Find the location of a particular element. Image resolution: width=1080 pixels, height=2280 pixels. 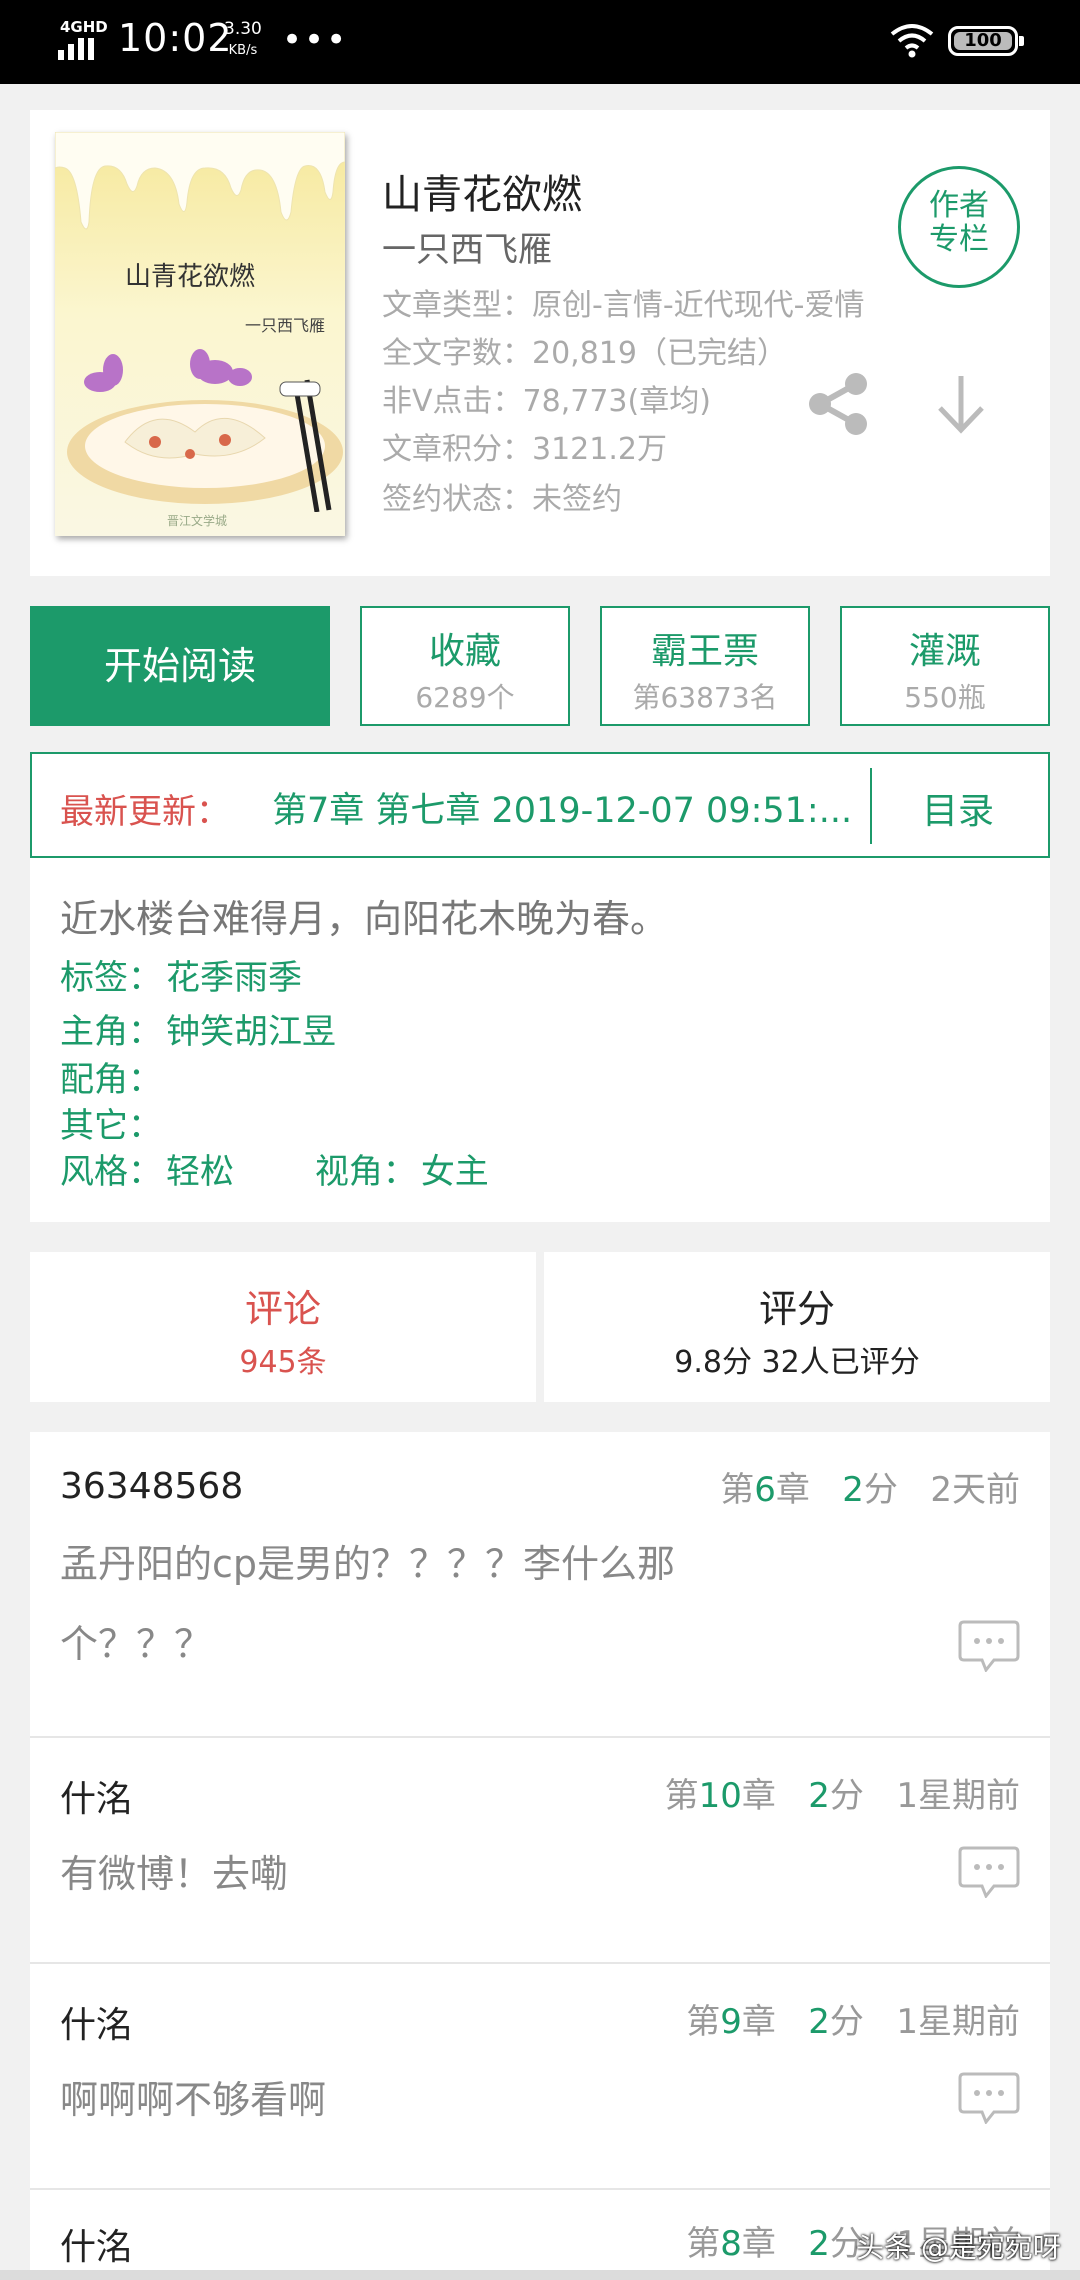

book-intro: 近水楼台难得月，向阳花木晚为春。 is located at coordinates (364, 919).